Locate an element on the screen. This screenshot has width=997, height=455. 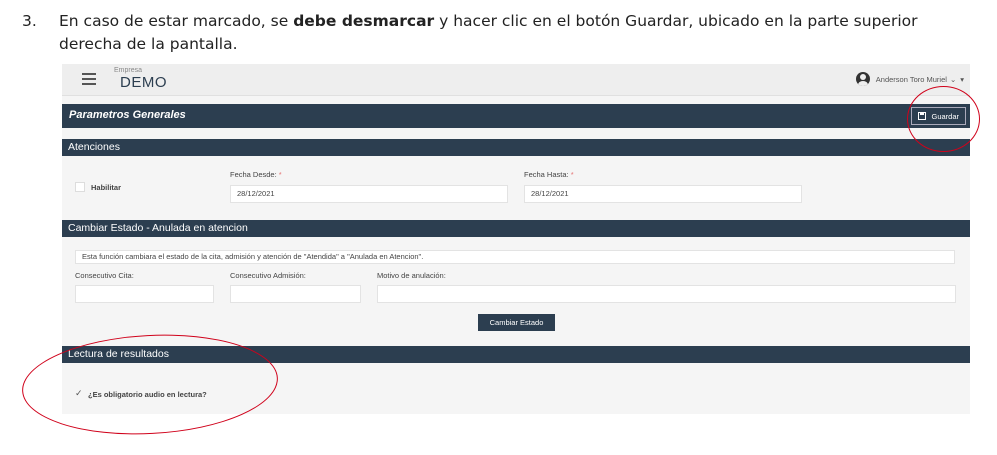
caret-down-icon: ▾ is located at coordinates (962, 79).